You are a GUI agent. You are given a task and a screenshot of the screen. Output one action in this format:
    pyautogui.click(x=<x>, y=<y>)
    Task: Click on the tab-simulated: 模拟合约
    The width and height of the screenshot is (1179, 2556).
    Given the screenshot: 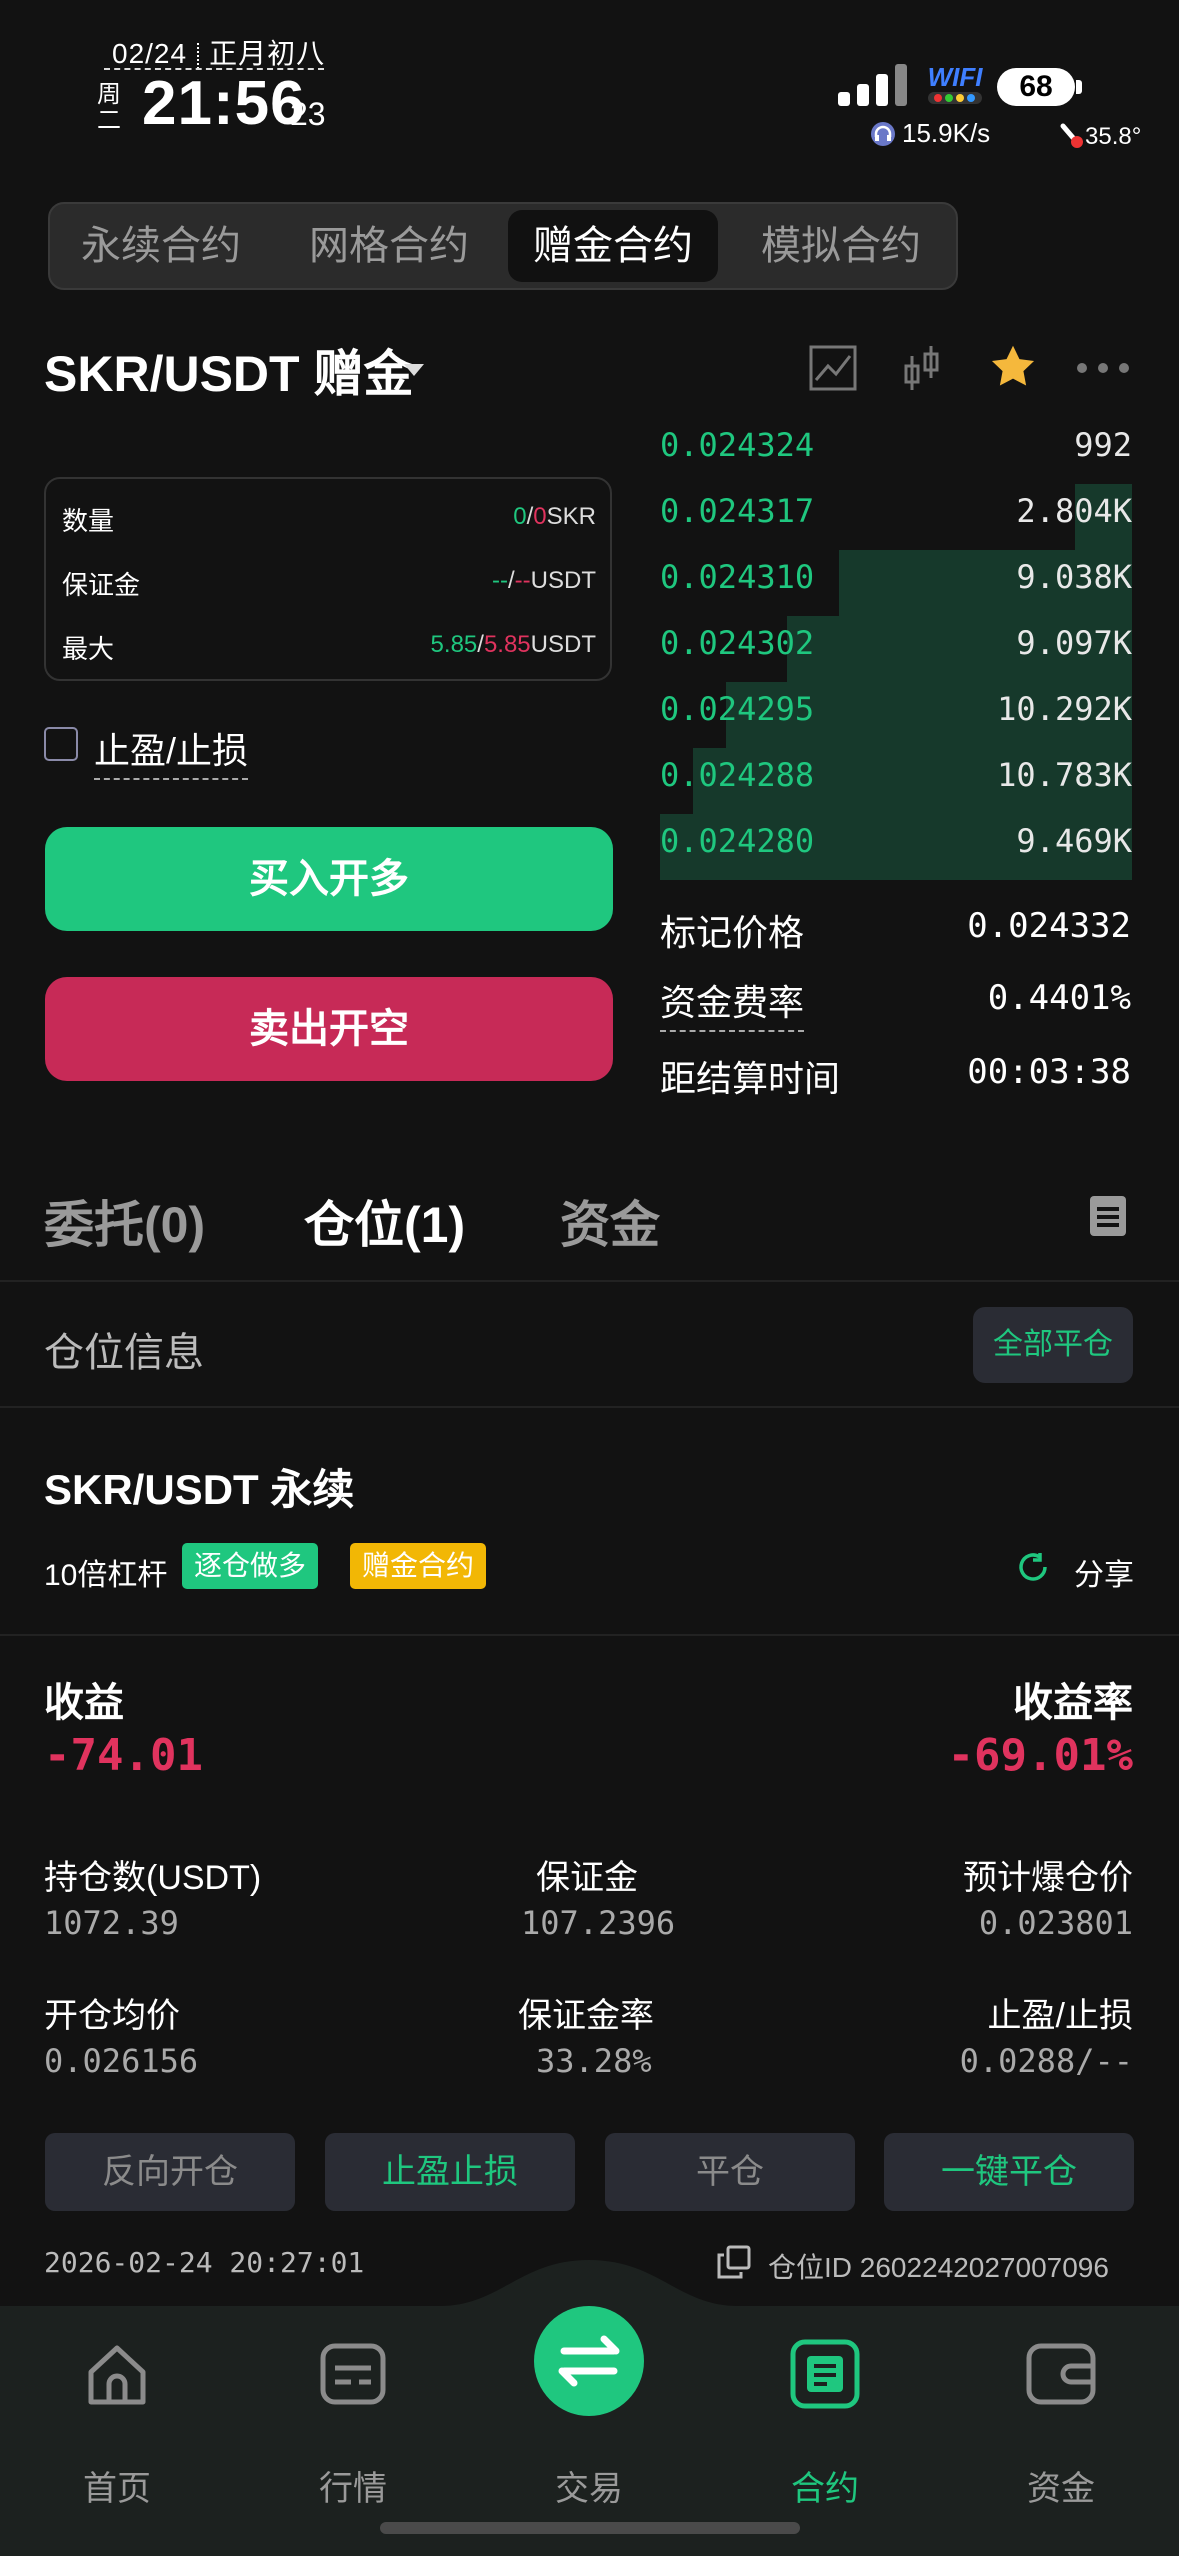 What is the action you would take?
    pyautogui.click(x=841, y=246)
    